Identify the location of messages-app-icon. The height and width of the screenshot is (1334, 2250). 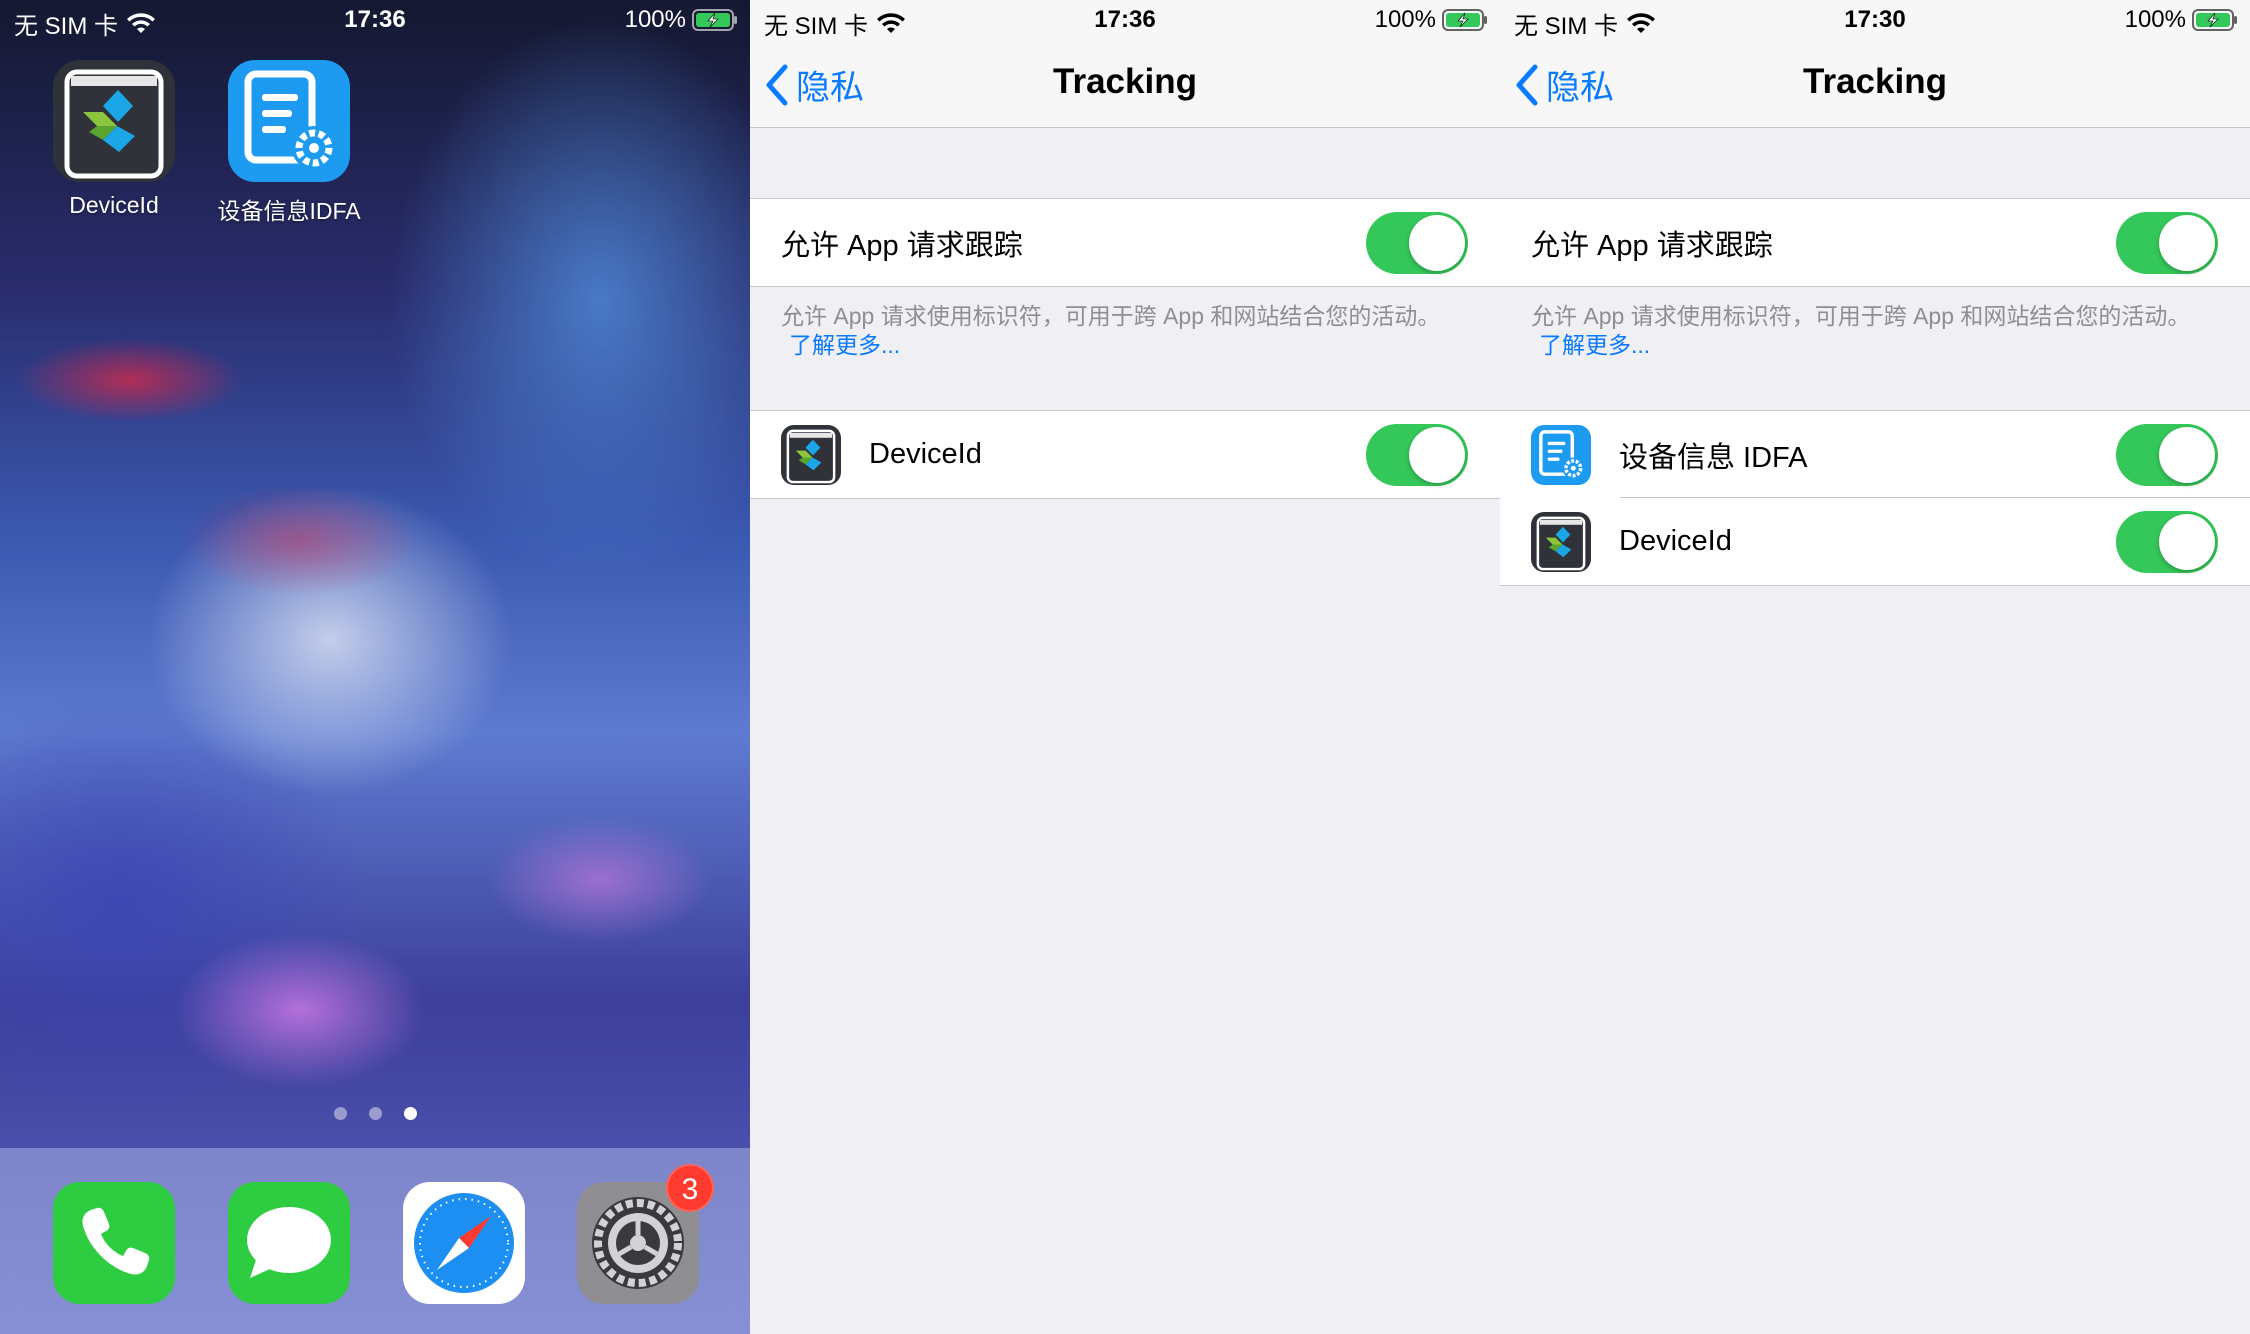
(289, 1243).